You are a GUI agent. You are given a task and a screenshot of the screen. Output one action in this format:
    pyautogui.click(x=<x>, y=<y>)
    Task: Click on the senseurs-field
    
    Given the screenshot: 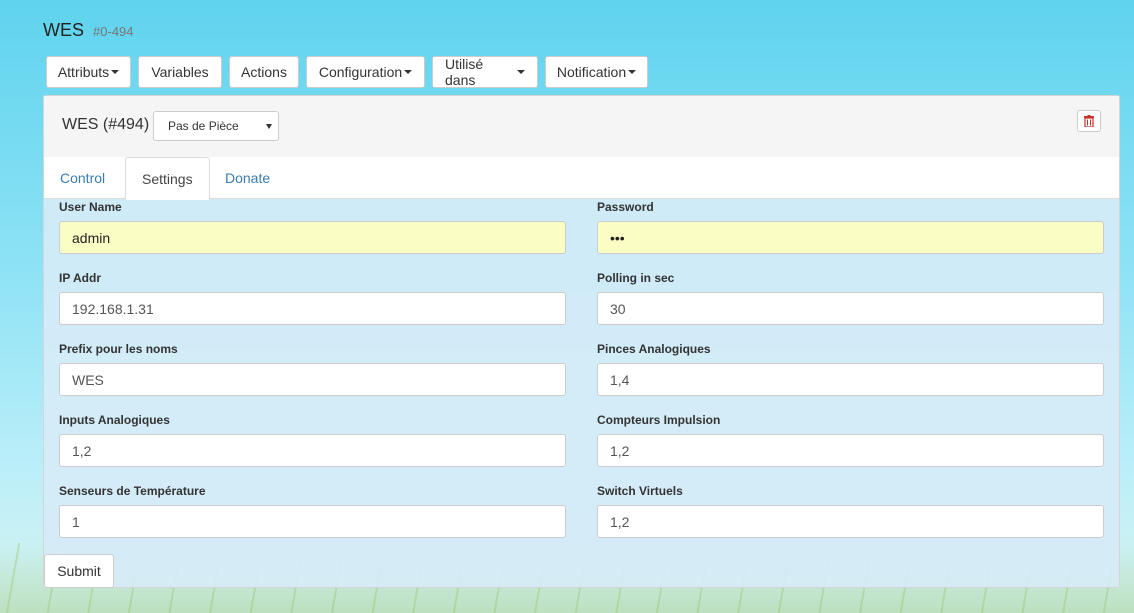 What is the action you would take?
    pyautogui.click(x=312, y=521)
    